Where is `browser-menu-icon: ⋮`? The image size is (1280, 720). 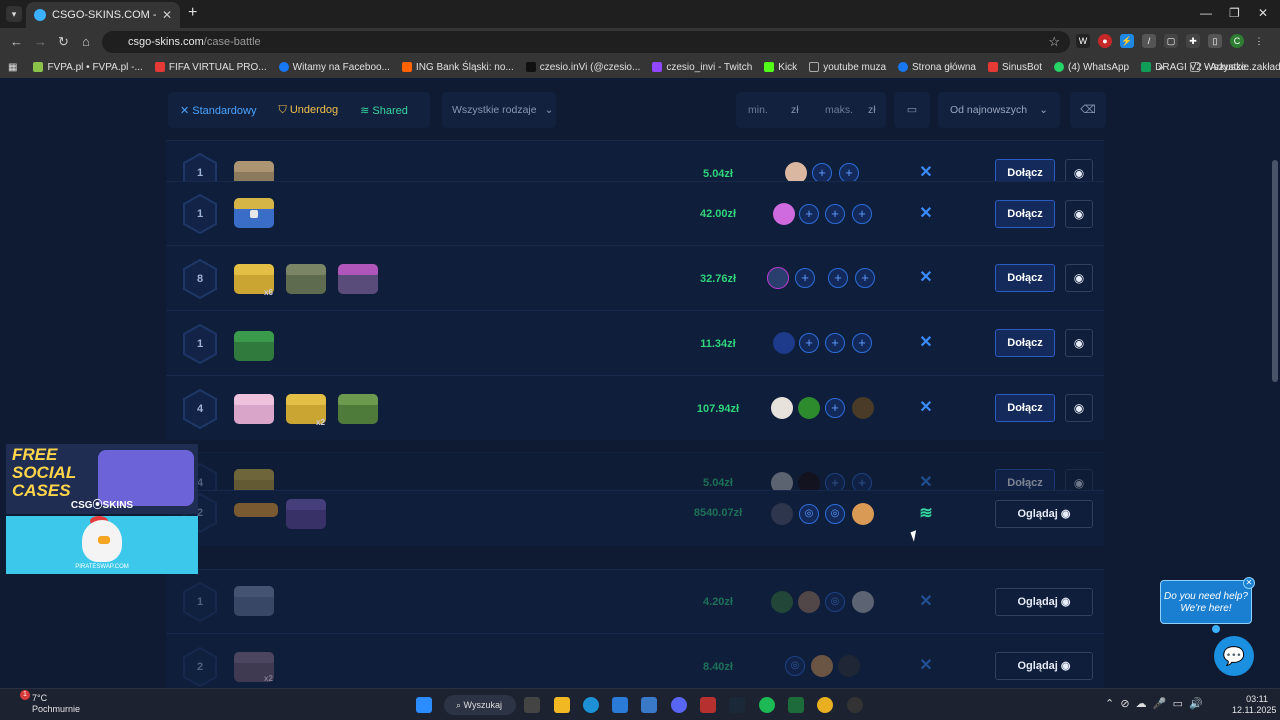
browser-menu-icon: ⋮ is located at coordinates (1259, 41).